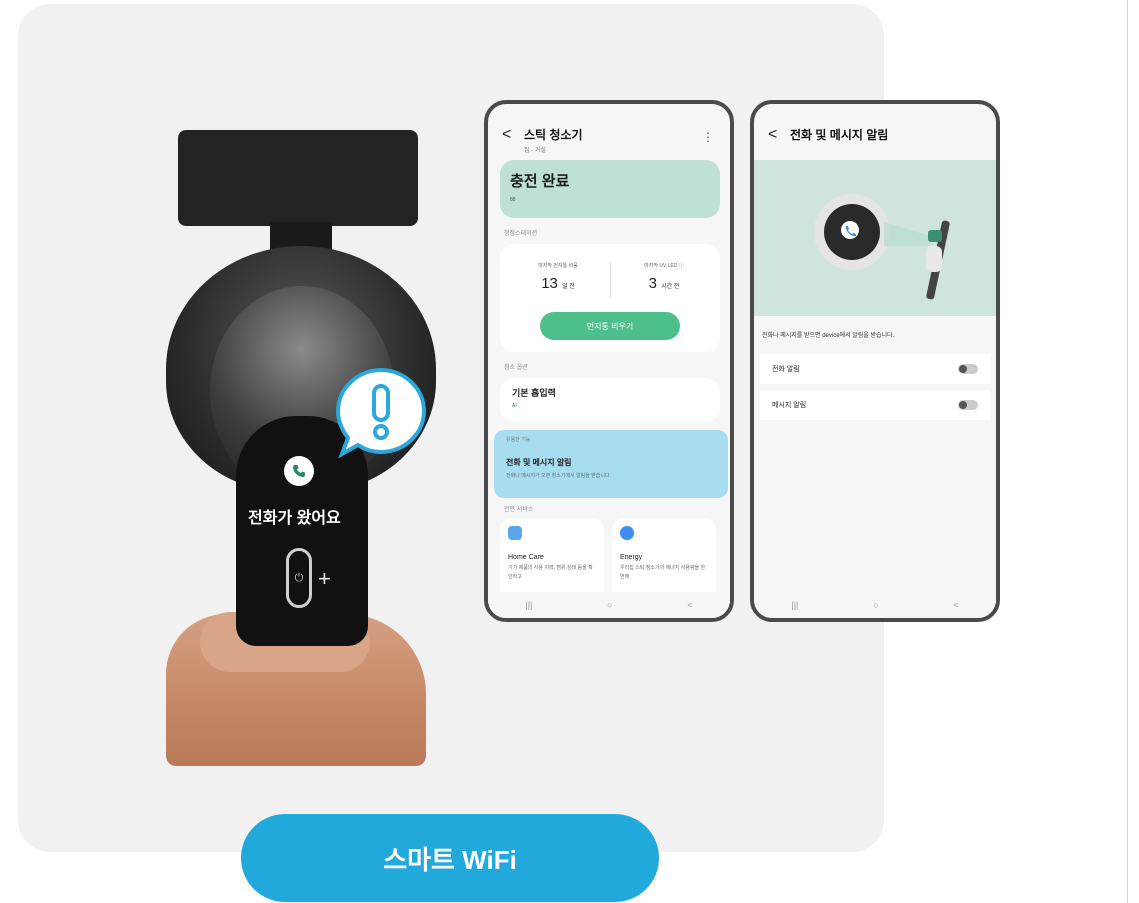  Describe the element at coordinates (708, 137) in the screenshot. I see `more-icon: ⋮` at that location.